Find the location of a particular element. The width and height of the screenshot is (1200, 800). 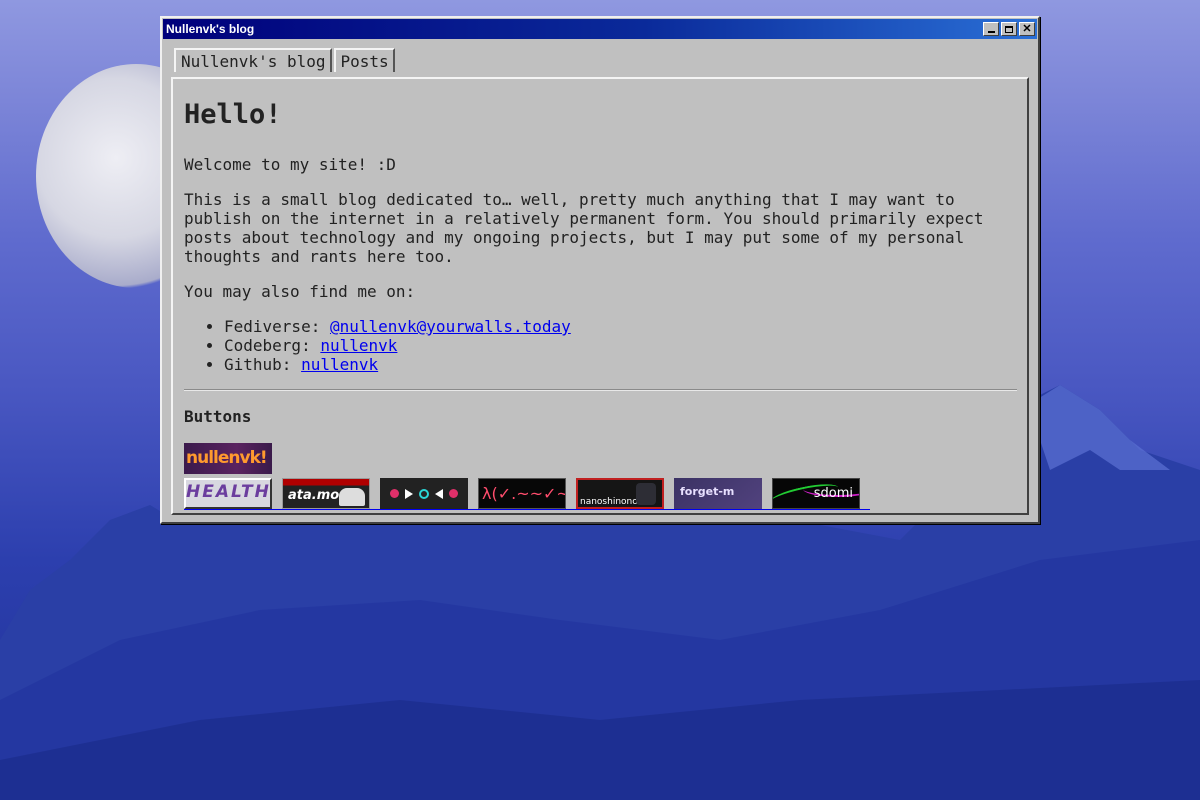

find-me-text: You may also find me on: is located at coordinates (300, 291).